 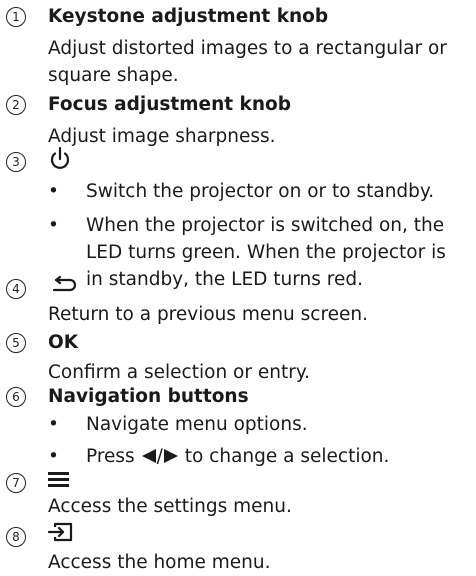 I want to click on bullet-text: in standby, the LED turns red., so click(x=224, y=279).